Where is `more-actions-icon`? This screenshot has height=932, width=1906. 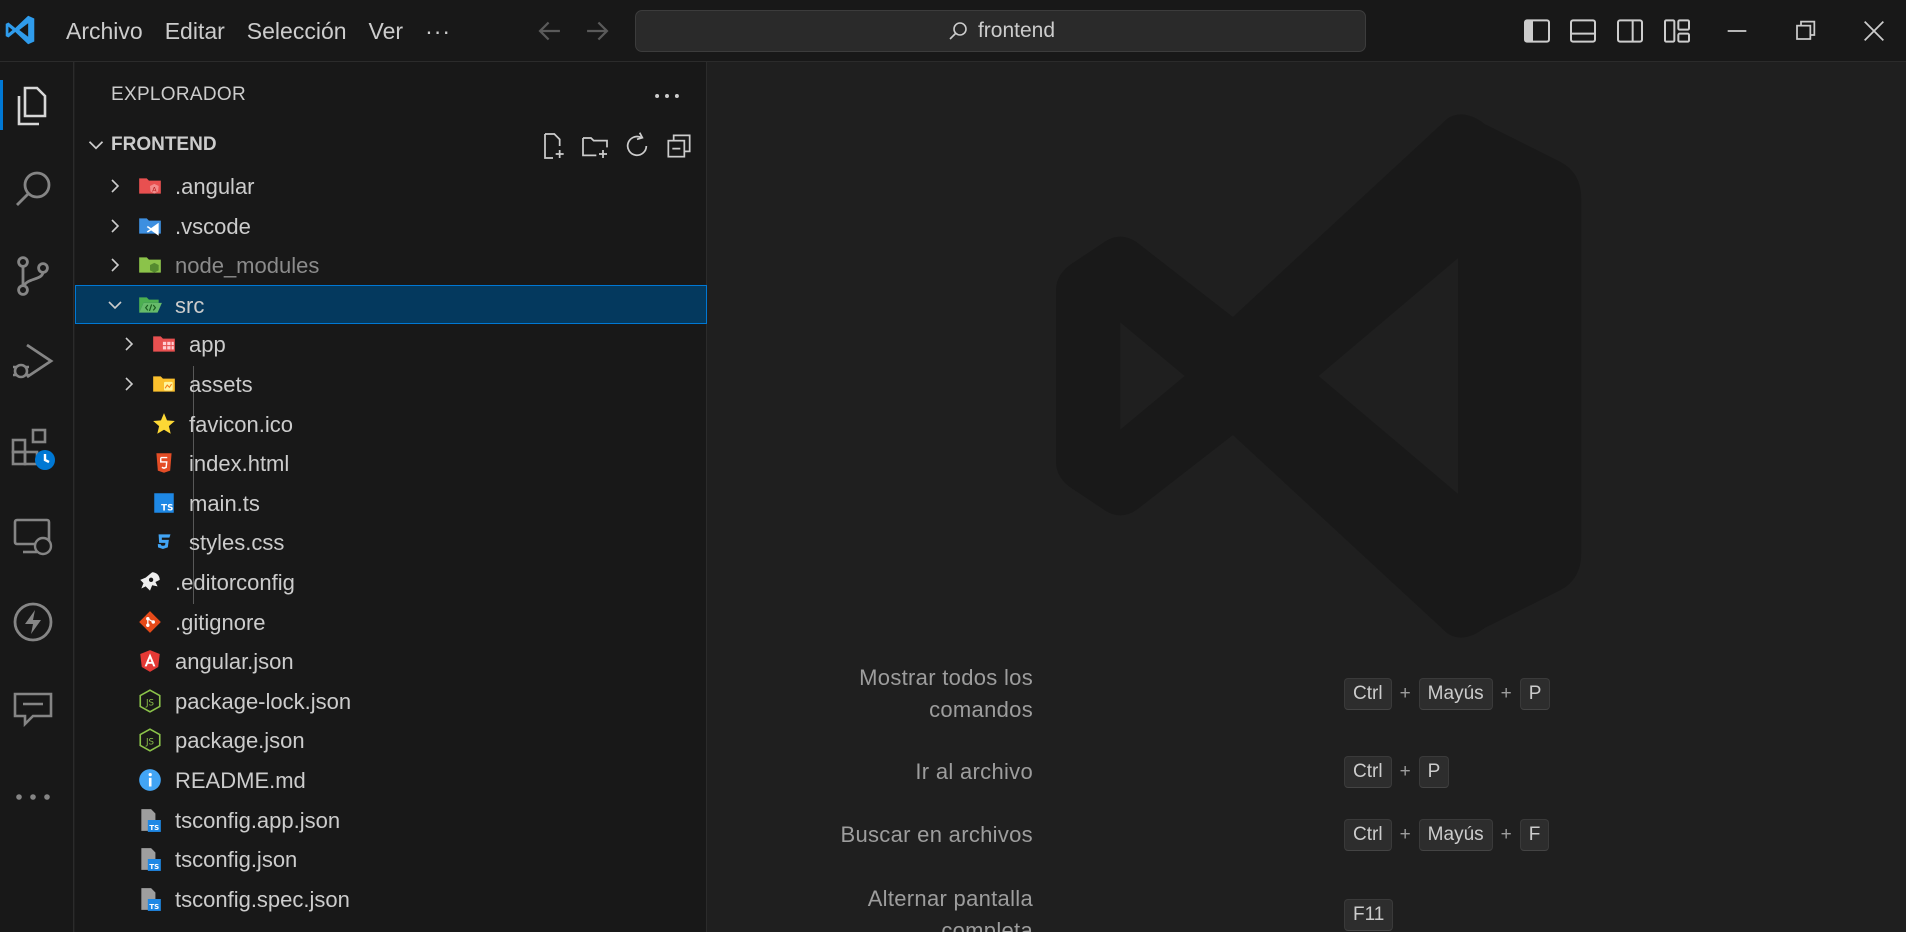
more-actions-icon is located at coordinates (667, 96).